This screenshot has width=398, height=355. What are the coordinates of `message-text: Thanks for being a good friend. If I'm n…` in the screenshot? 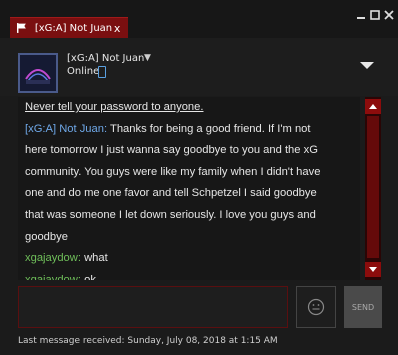 It's located at (210, 128).